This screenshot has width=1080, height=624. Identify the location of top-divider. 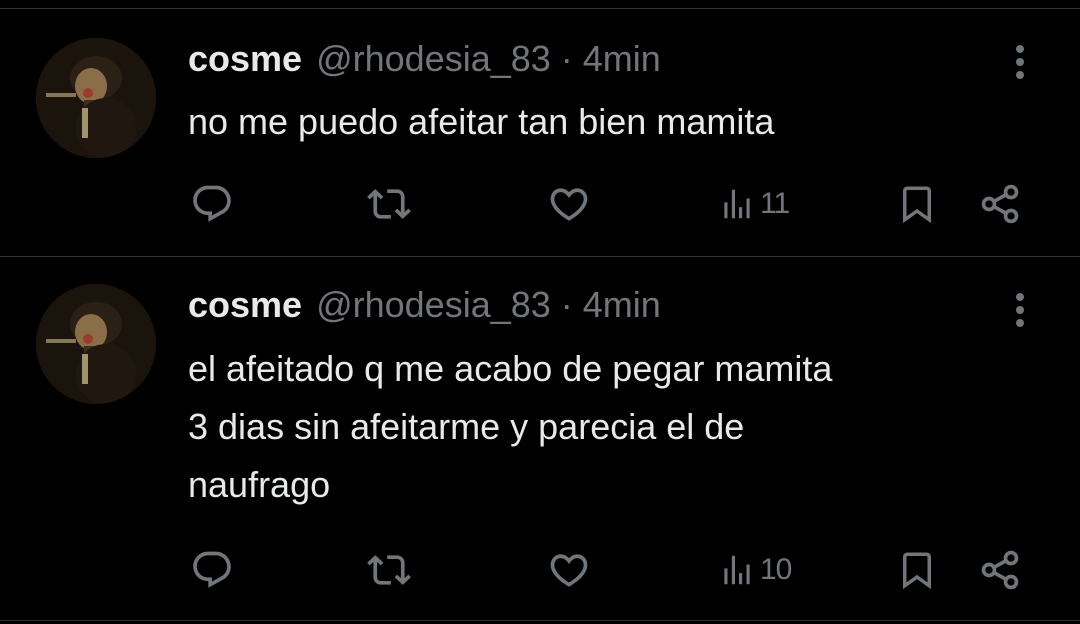
(540, 8).